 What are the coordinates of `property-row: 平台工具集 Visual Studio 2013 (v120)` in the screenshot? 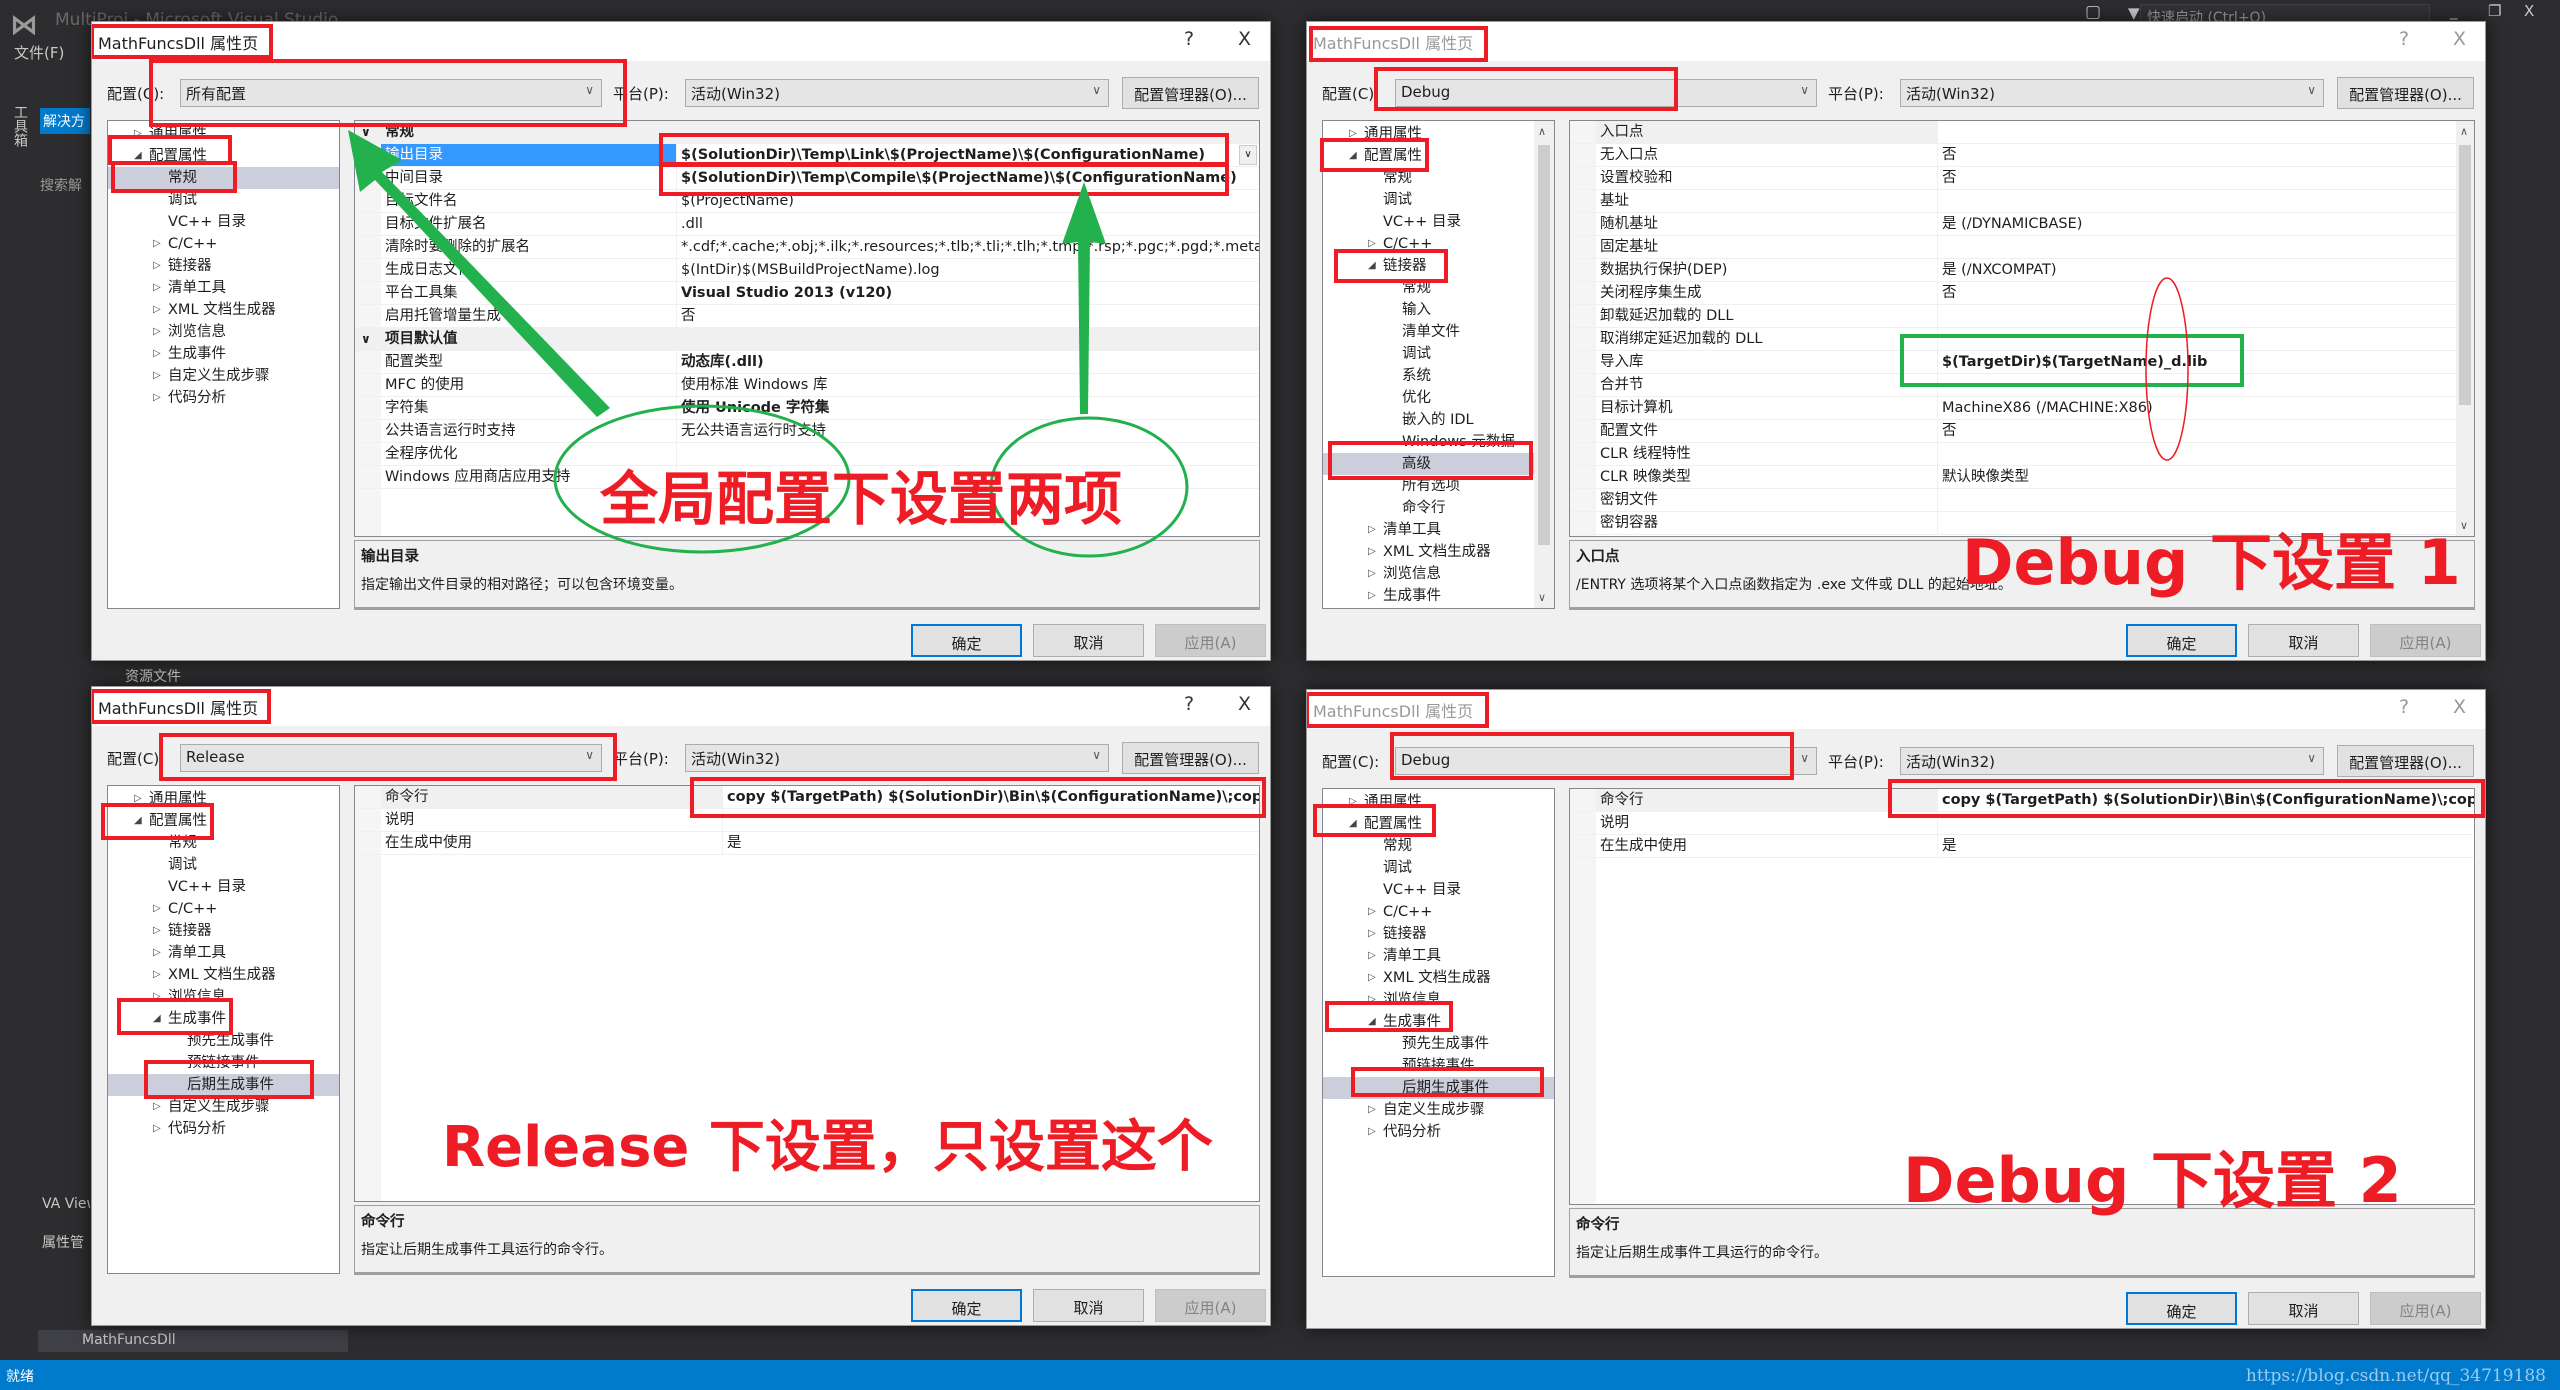 It's located at (807, 293).